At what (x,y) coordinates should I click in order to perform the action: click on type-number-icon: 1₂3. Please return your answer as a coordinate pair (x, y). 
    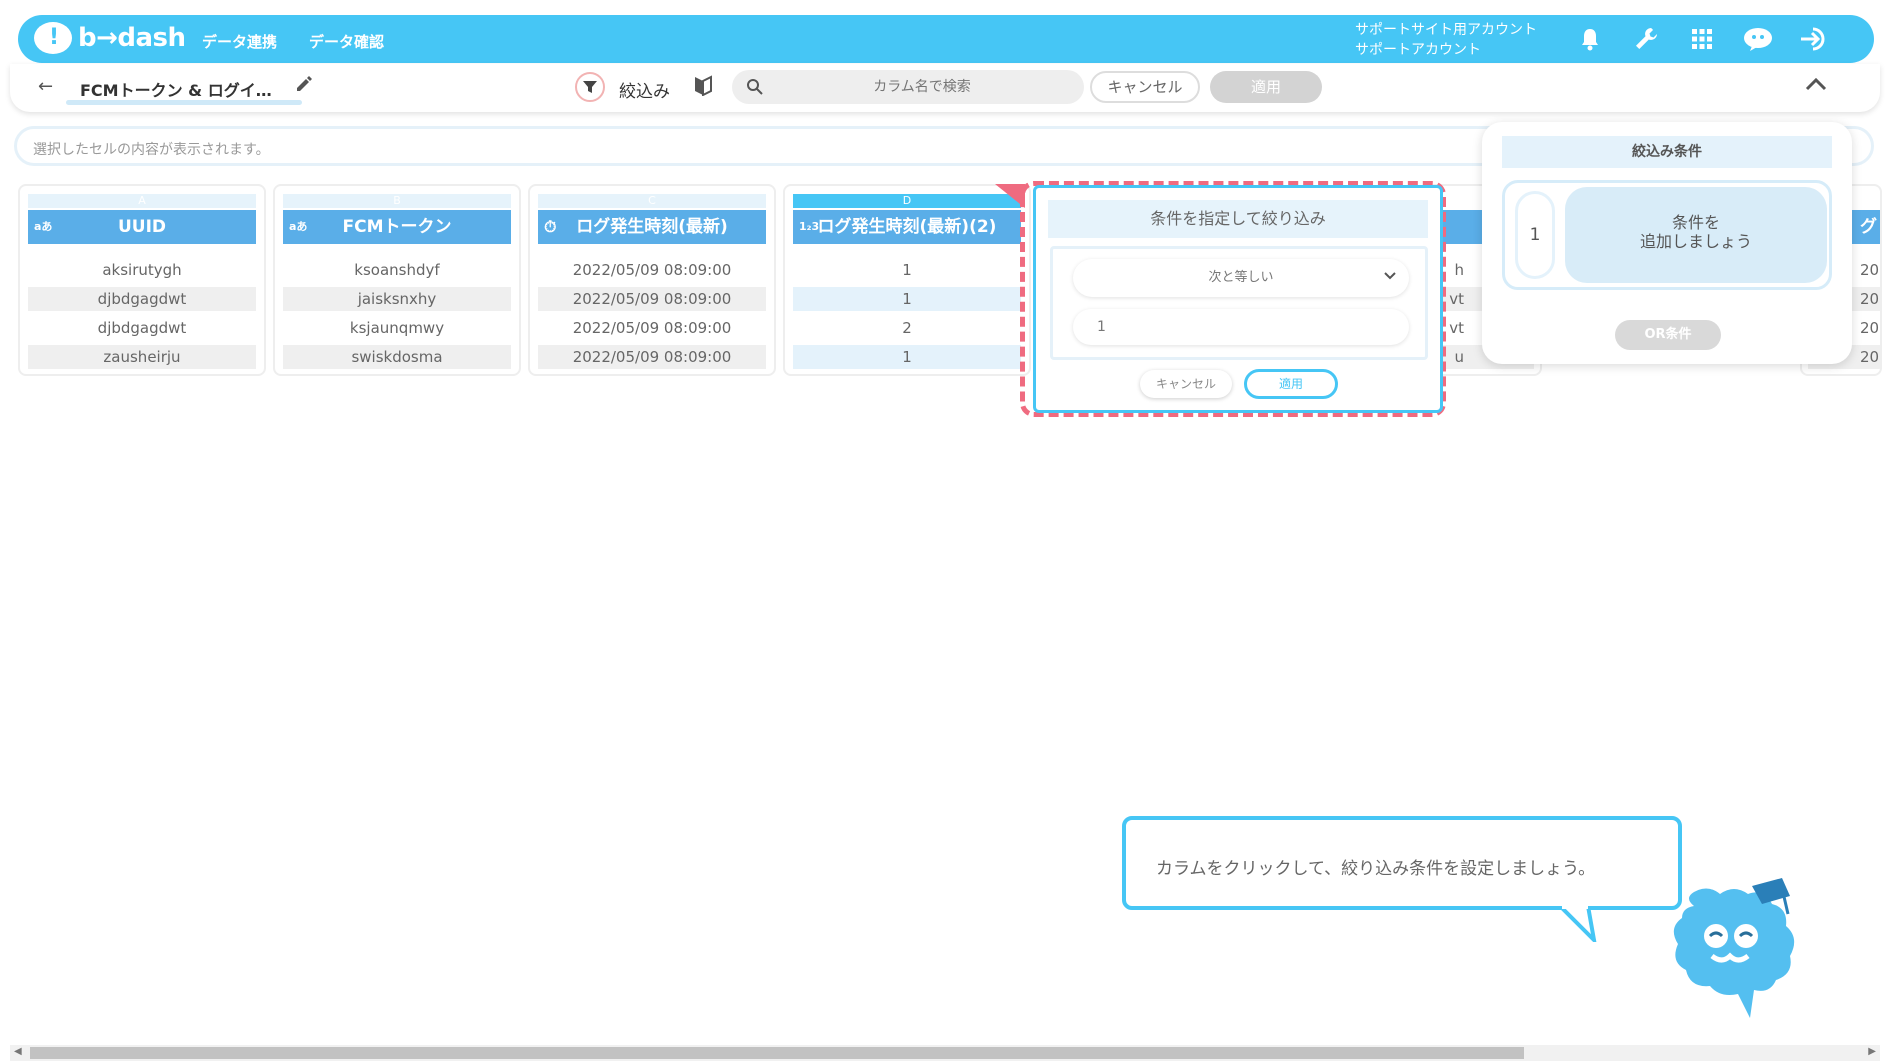
    Looking at the image, I should click on (809, 226).